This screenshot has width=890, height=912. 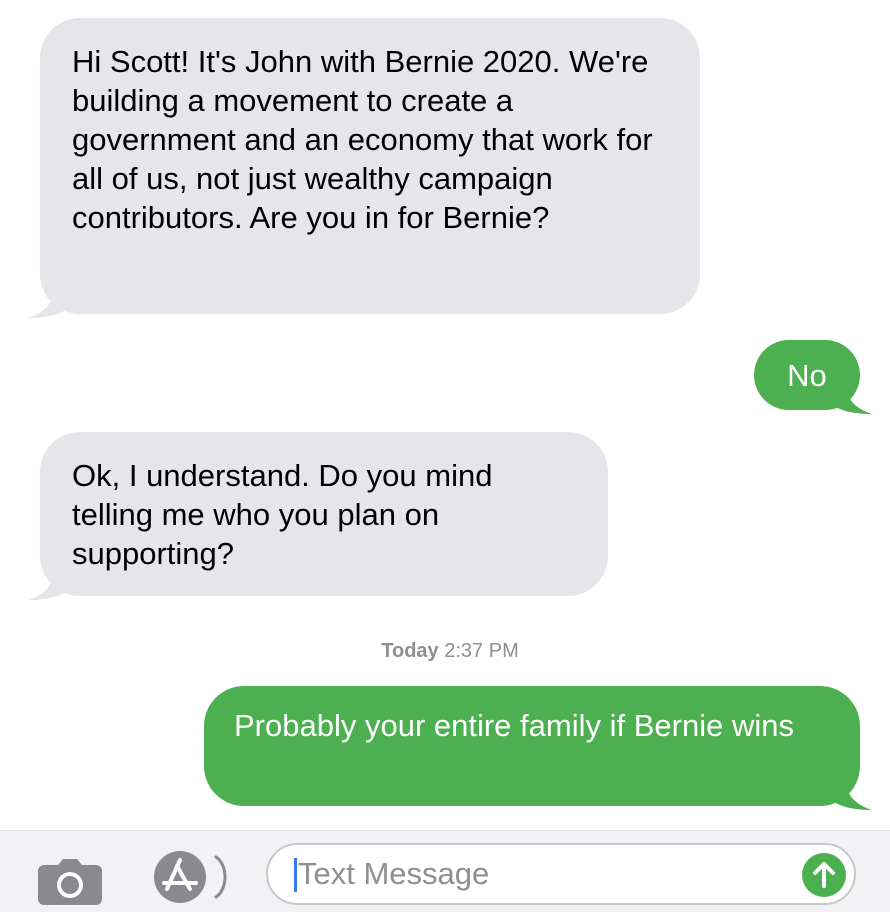 What do you see at coordinates (410, 651) in the screenshot?
I see `timestamp-day: Today` at bounding box center [410, 651].